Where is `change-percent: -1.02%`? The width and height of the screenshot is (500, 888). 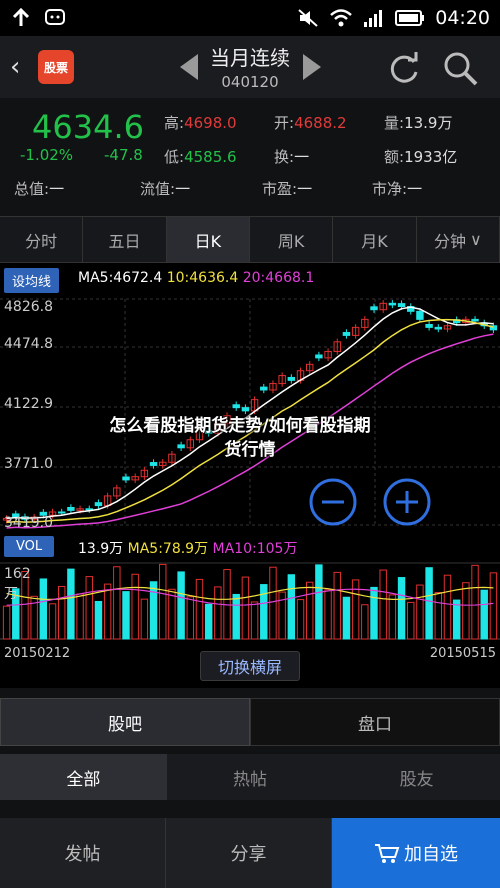
change-percent: -1.02% is located at coordinates (47, 155).